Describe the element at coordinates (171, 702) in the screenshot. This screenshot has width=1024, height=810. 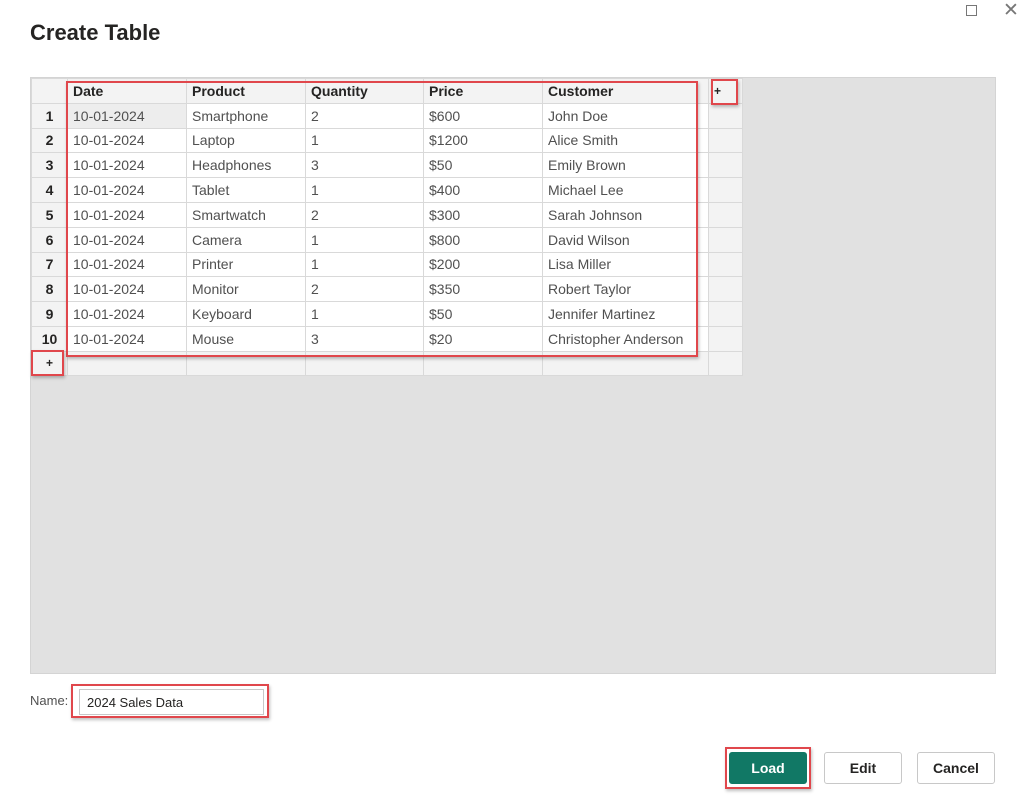
I see `table-name-input` at that location.